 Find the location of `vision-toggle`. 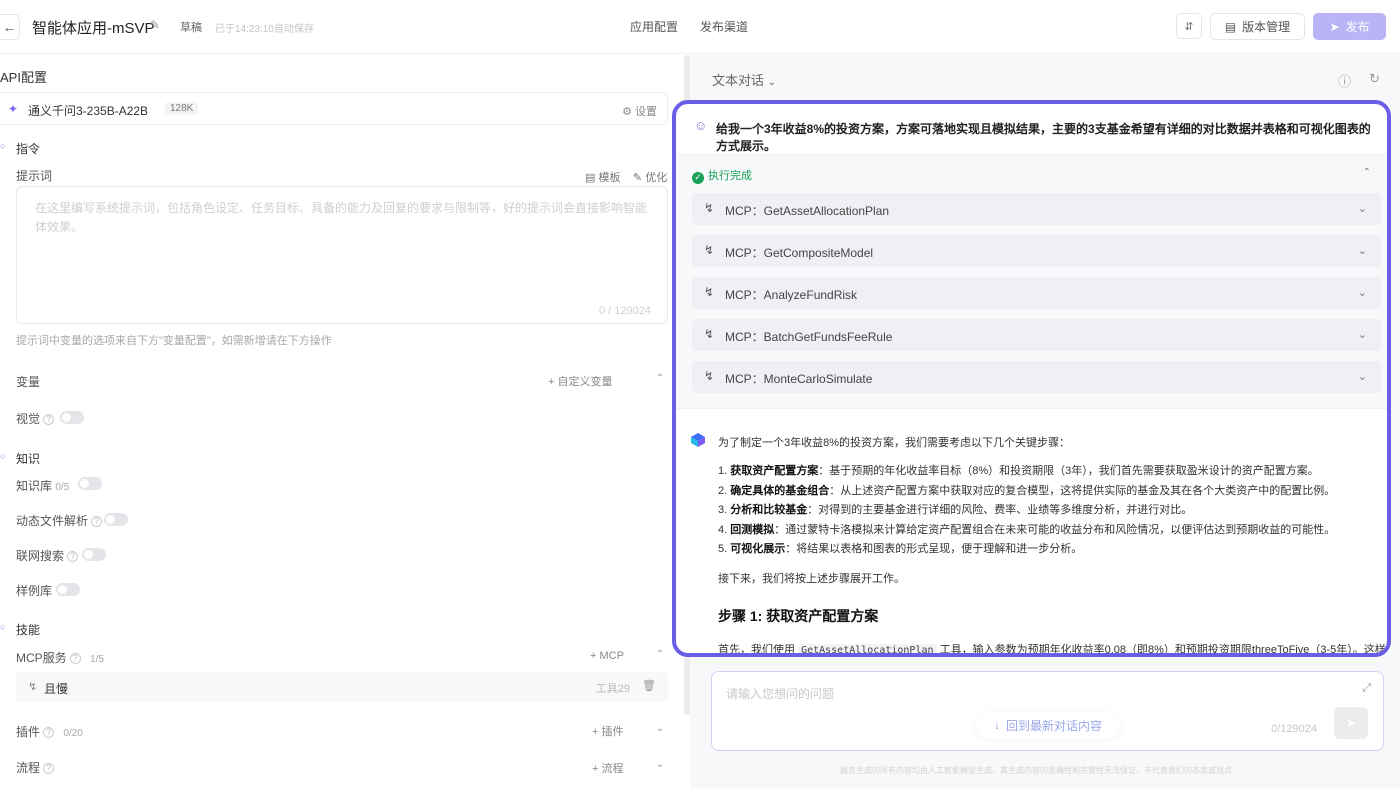

vision-toggle is located at coordinates (72, 417).